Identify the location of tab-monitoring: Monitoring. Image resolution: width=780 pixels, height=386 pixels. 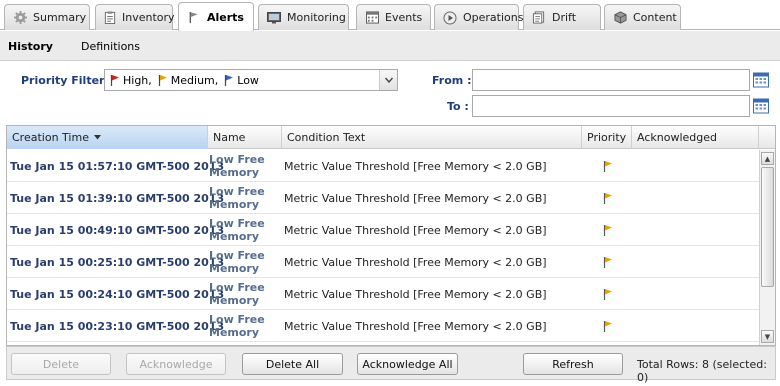
(303, 17).